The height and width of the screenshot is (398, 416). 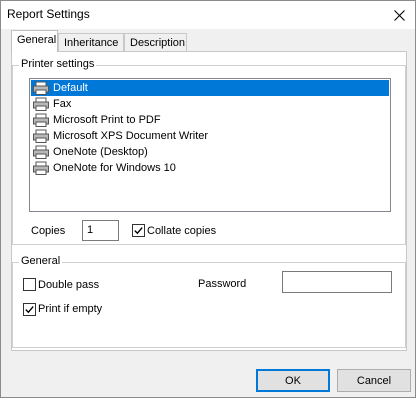 What do you see at coordinates (210, 120) in the screenshot?
I see `printer-item-microsoft-print-to-pdf: Microsoft Print to PDF` at bounding box center [210, 120].